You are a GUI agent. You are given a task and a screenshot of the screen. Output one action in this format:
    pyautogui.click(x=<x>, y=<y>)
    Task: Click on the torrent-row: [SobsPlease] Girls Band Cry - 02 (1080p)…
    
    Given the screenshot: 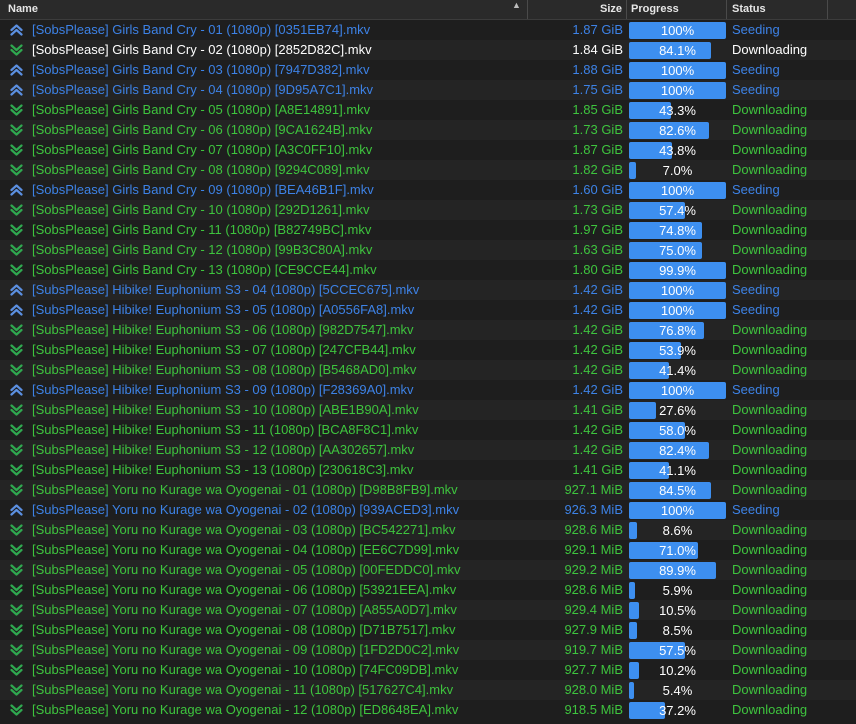 What is the action you would take?
    pyautogui.click(x=428, y=50)
    